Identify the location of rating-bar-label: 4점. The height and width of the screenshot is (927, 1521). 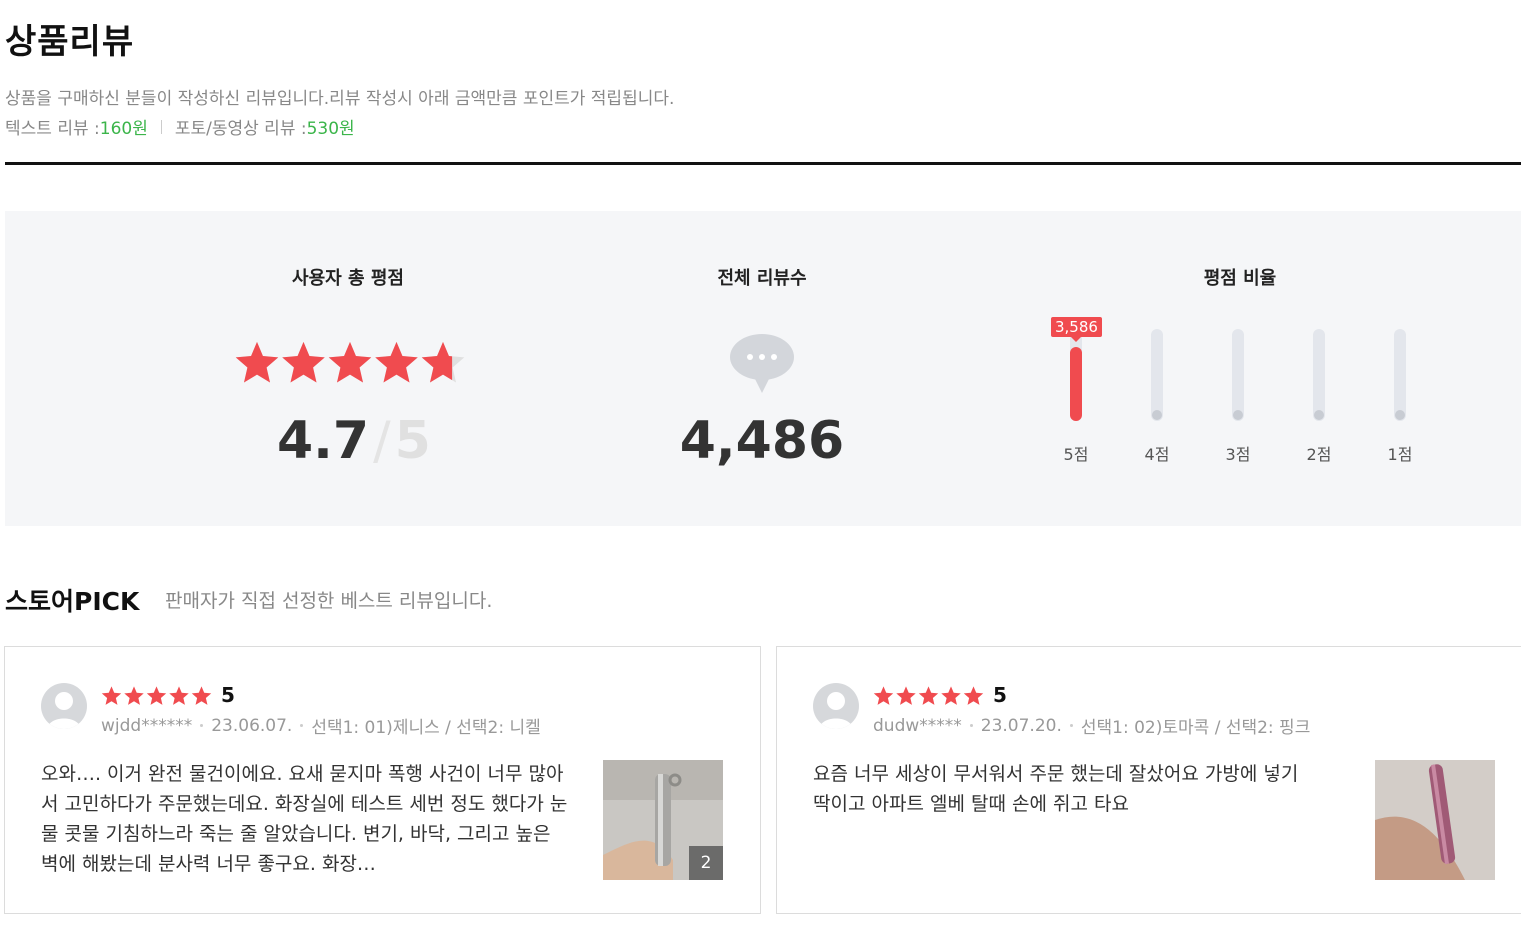
(1157, 454).